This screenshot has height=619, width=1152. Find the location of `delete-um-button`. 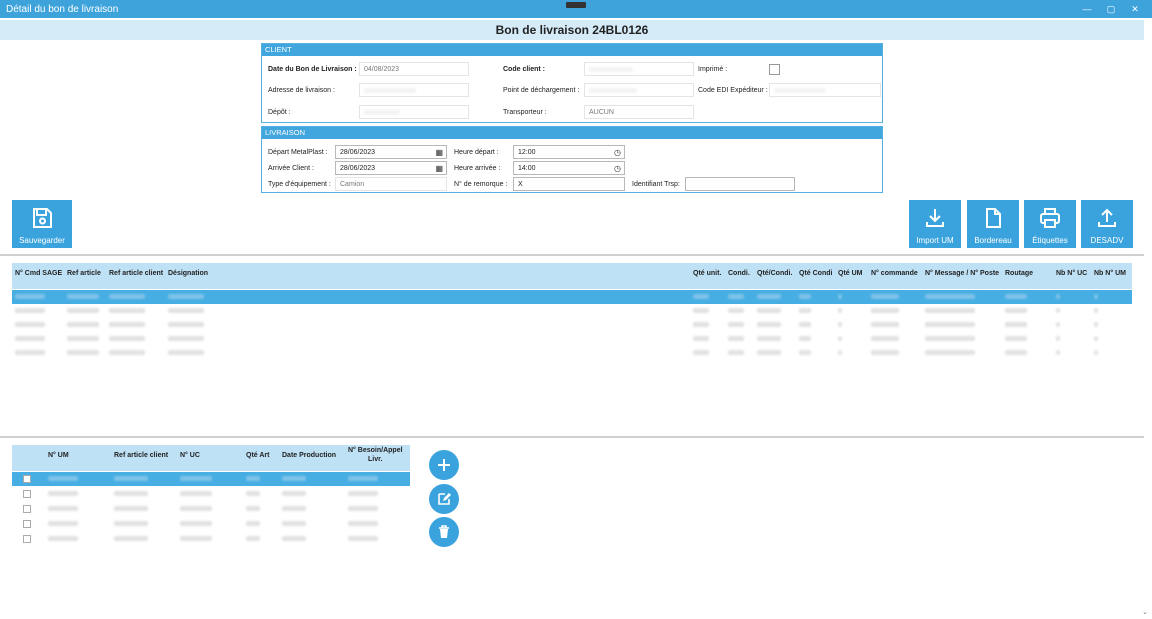

delete-um-button is located at coordinates (444, 532).